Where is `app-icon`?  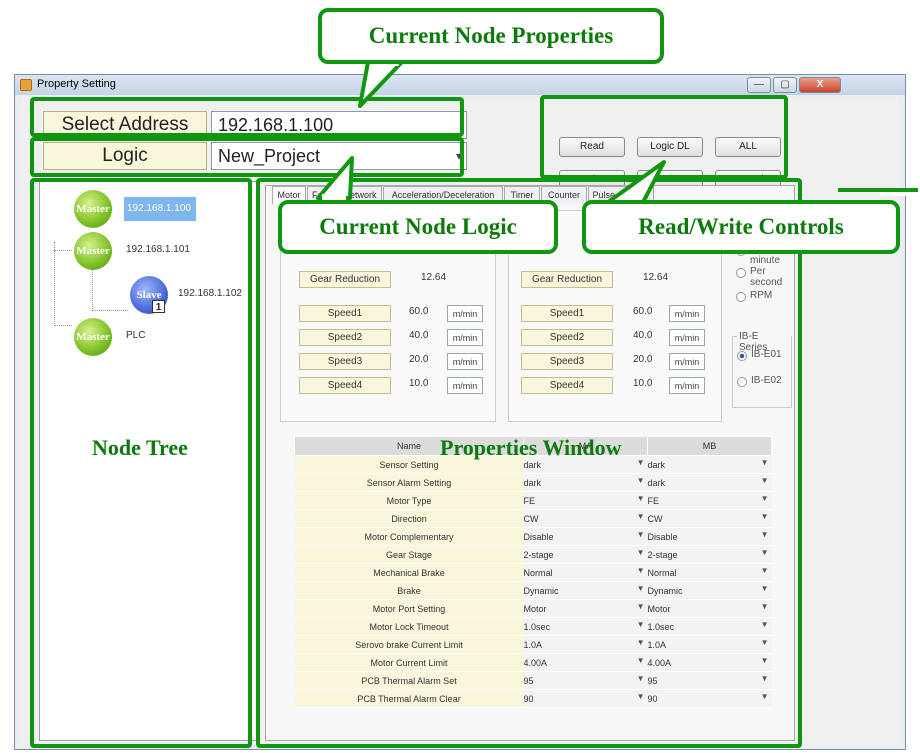
app-icon is located at coordinates (26, 85).